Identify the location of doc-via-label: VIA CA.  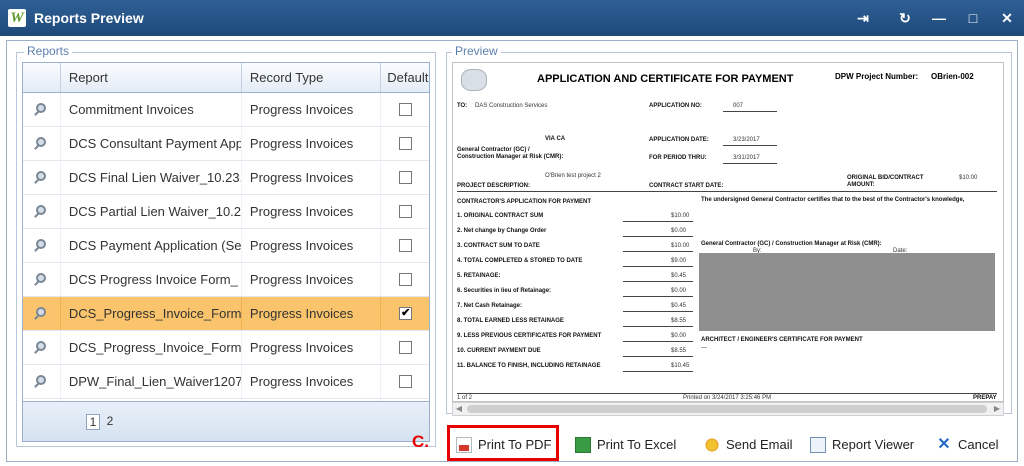
(555, 139).